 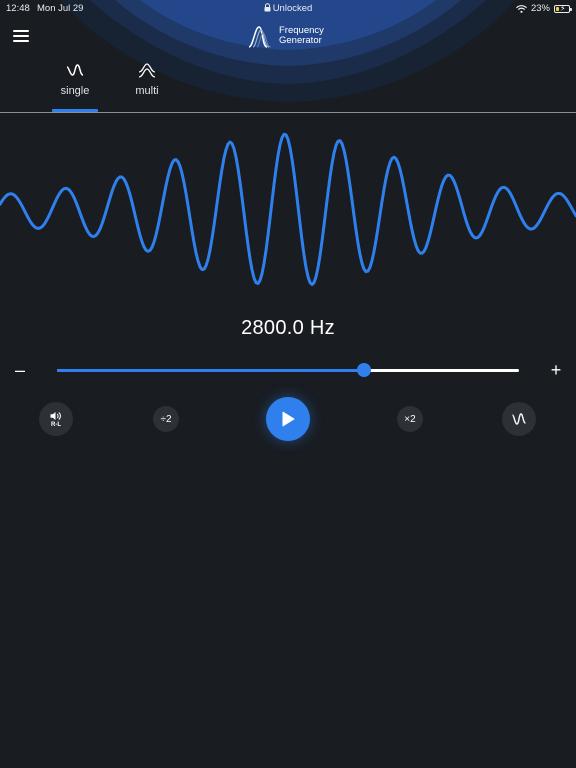 What do you see at coordinates (288, 112) in the screenshot?
I see `tab-divider` at bounding box center [288, 112].